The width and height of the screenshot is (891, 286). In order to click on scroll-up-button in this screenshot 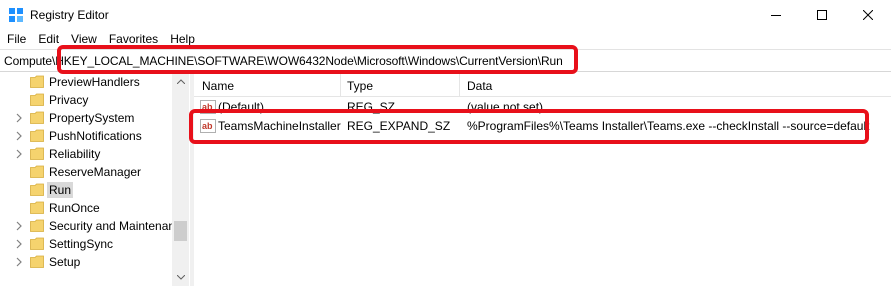, I will do `click(180, 81)`.